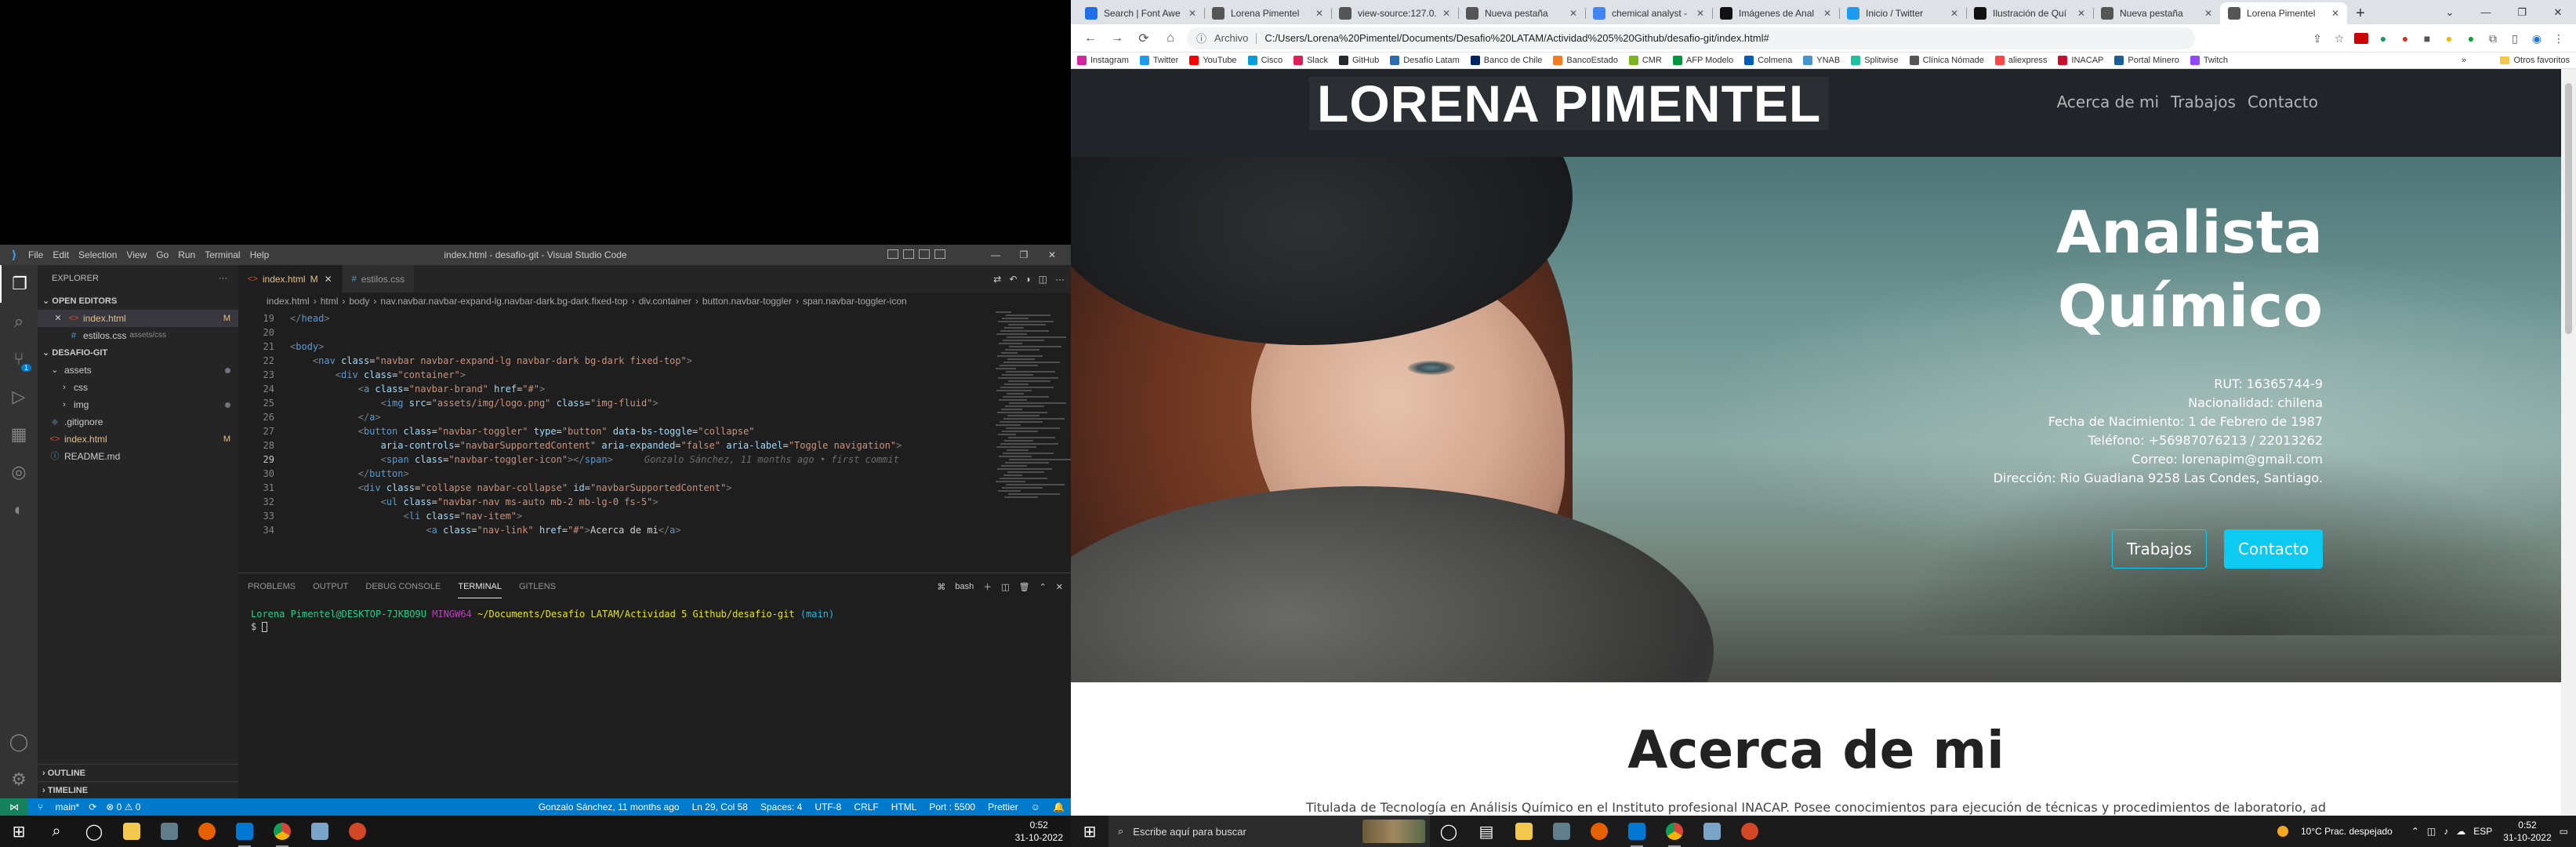  I want to click on bookmark-banco-de-chile: Banco de Chile, so click(1506, 60).